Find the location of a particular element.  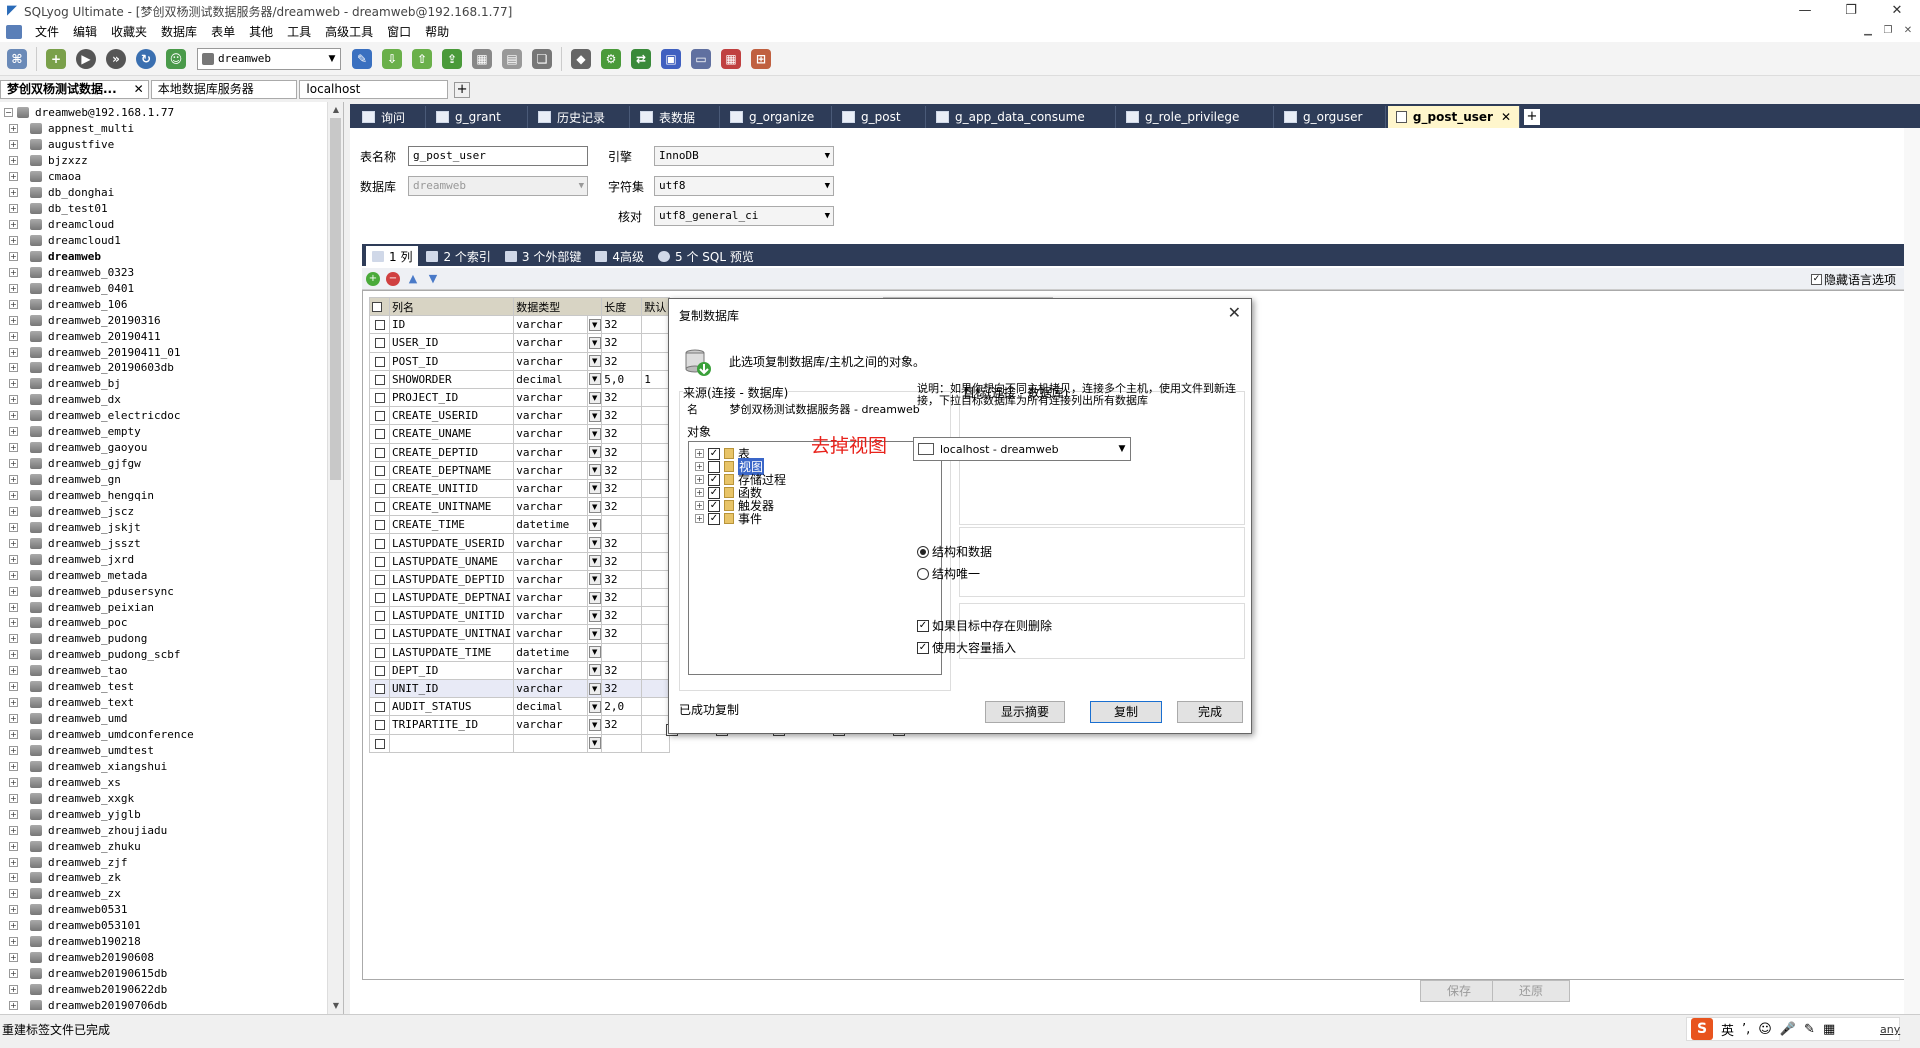

column-name-cell: SHOWORDER is located at coordinates (451, 379).